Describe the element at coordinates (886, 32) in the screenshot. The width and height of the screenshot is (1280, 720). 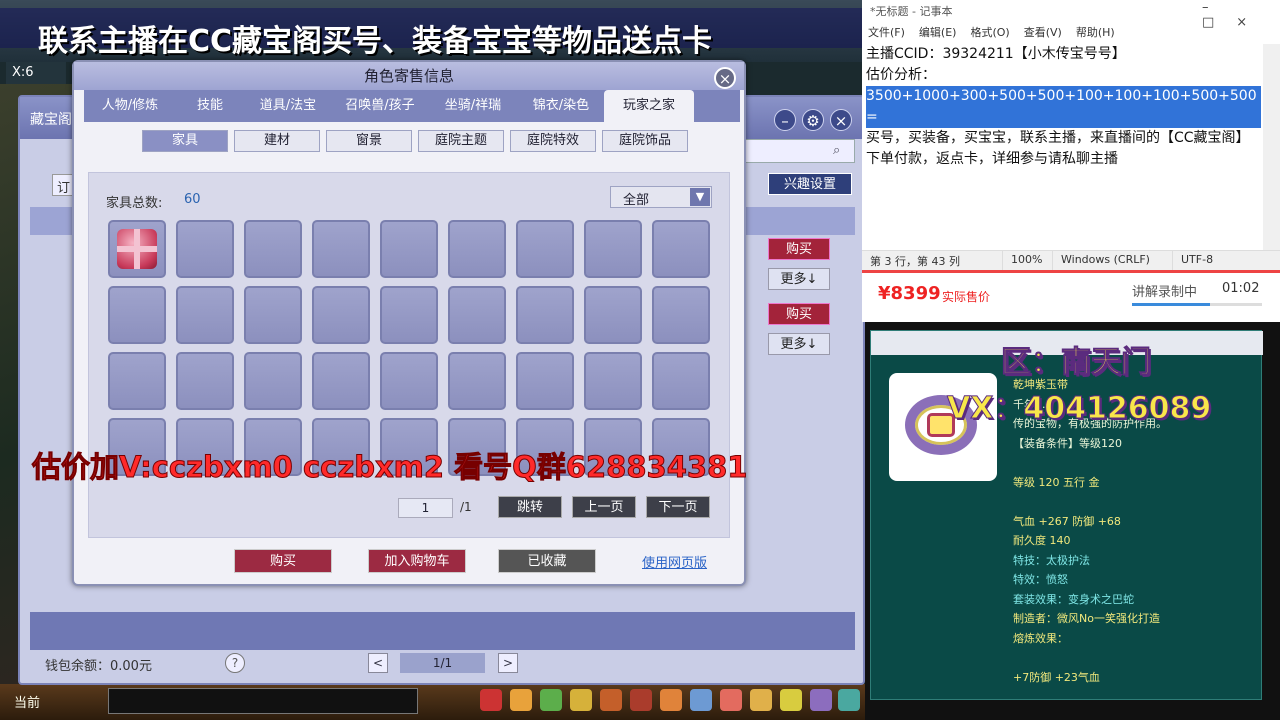
I see `menu-file: 文件(F)` at that location.